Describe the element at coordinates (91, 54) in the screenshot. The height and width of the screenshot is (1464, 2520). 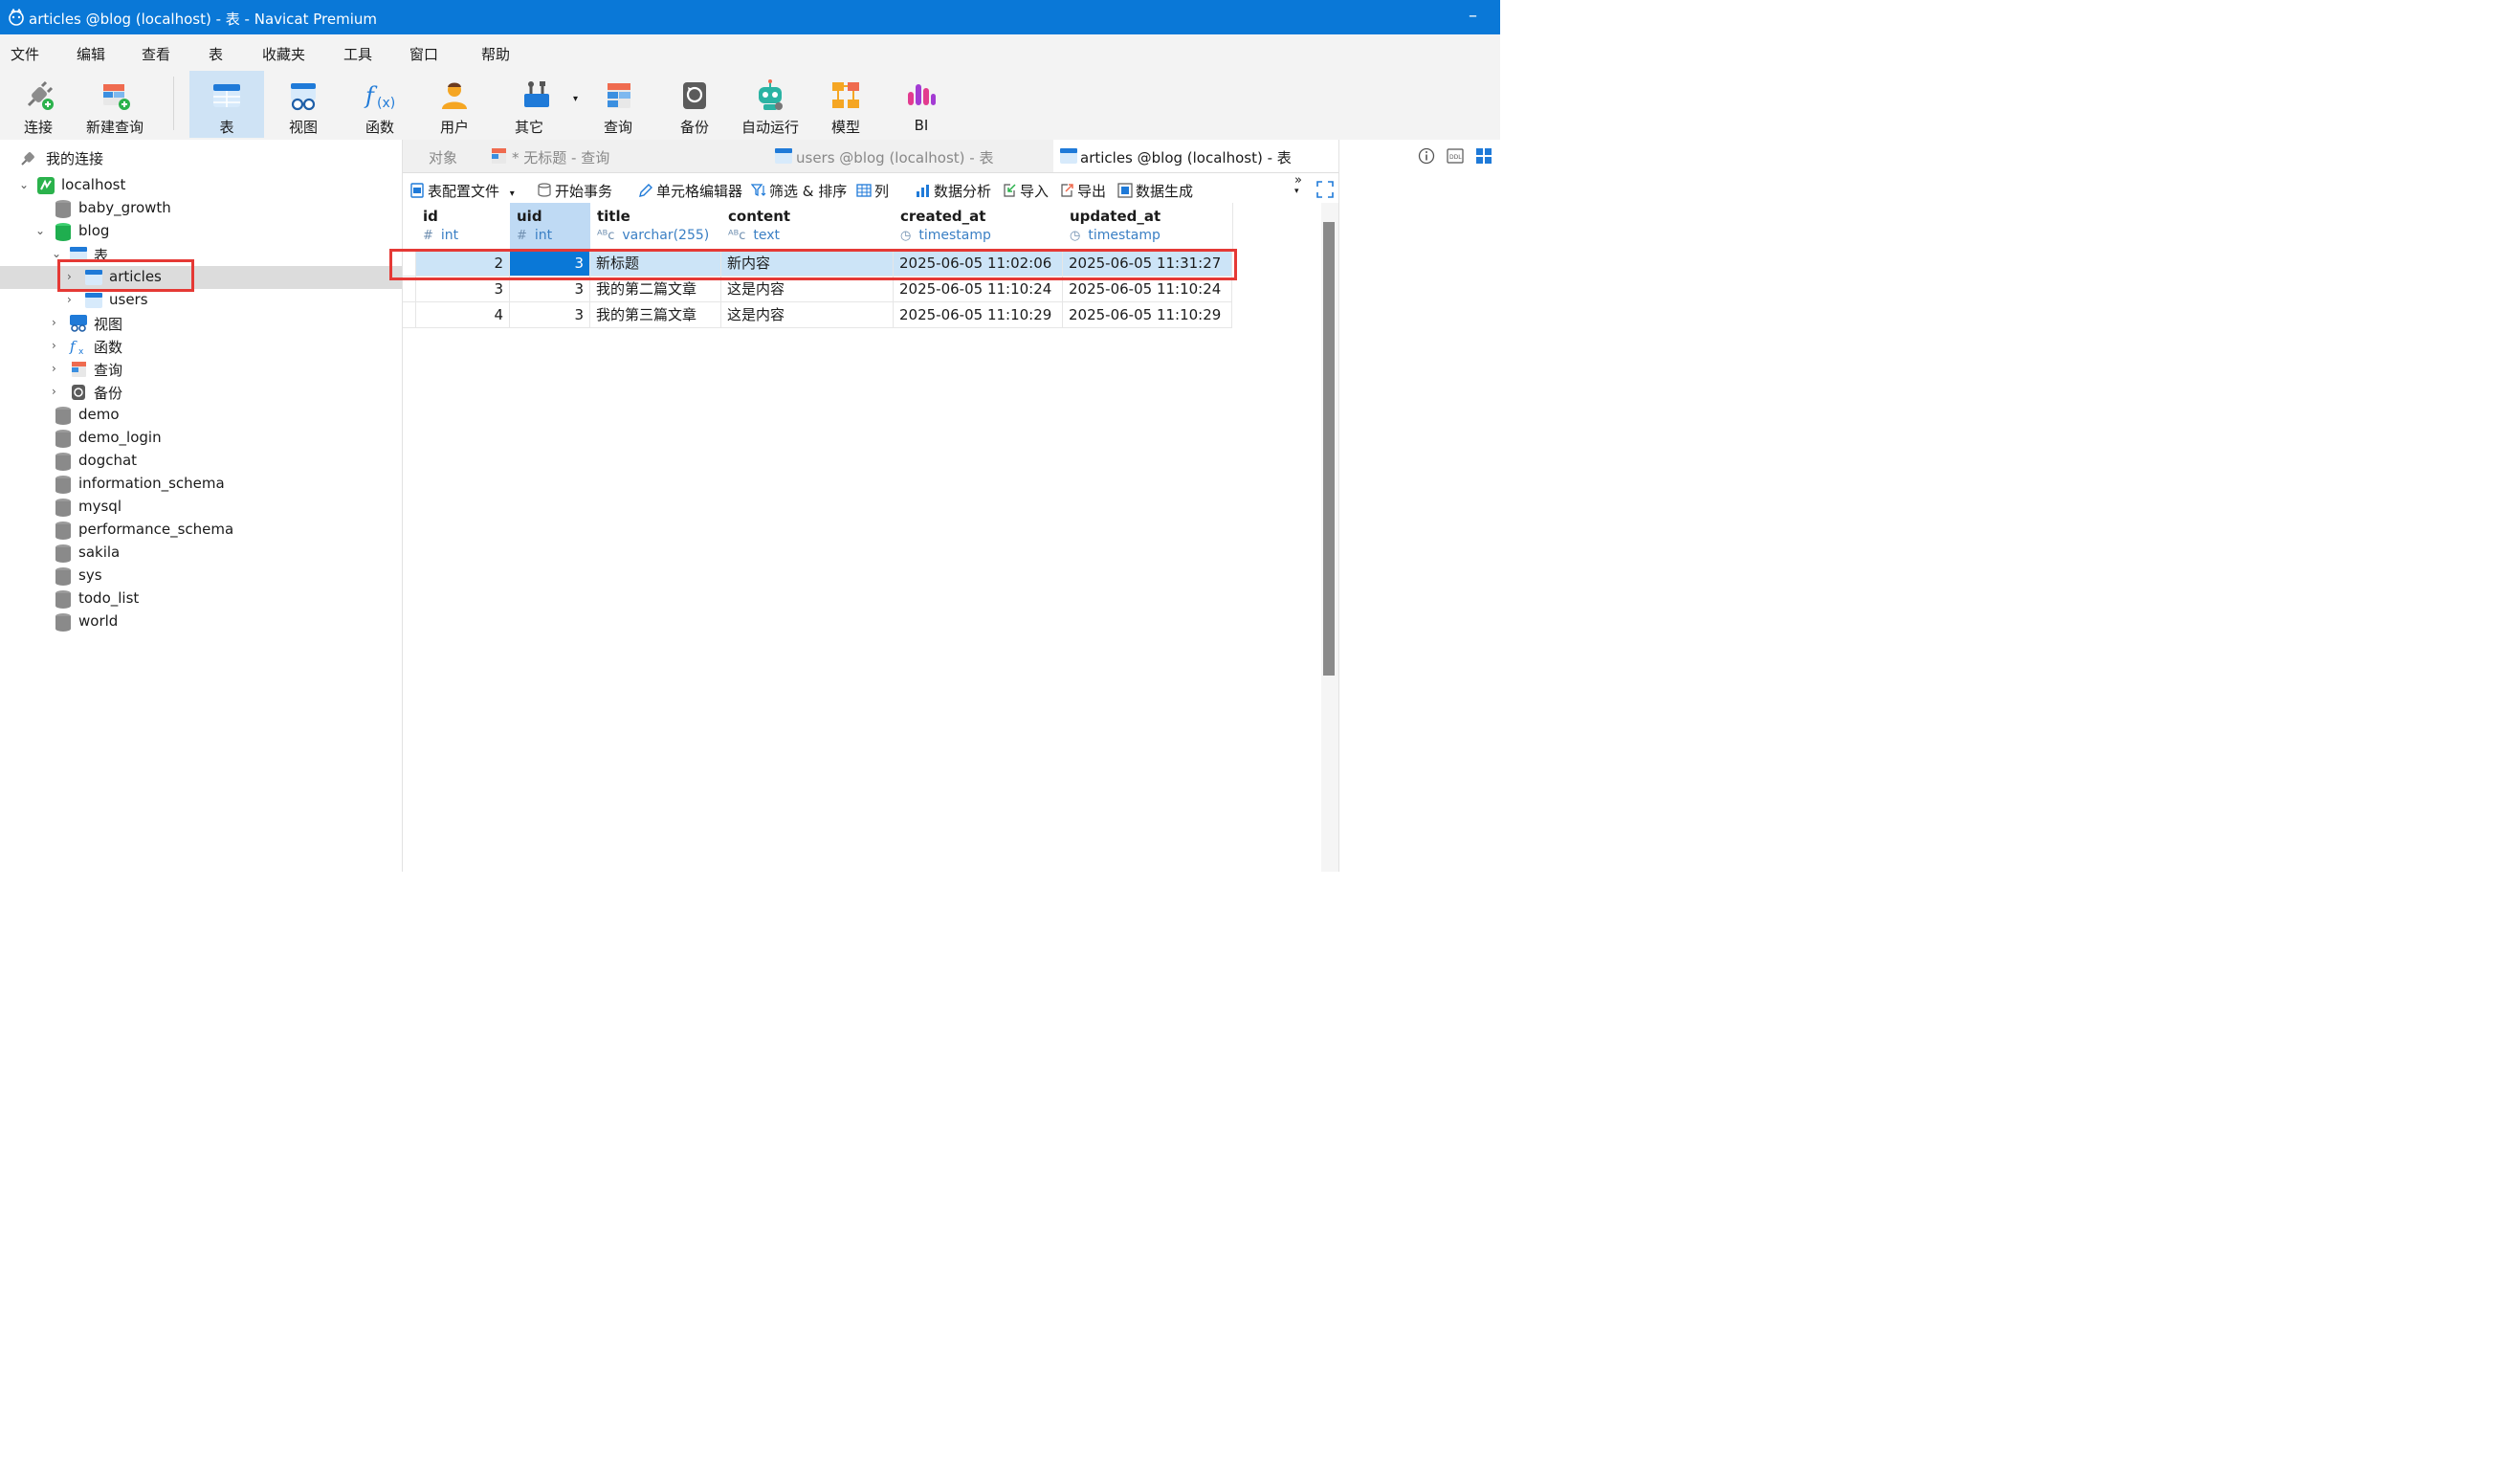
I see `menu-edit: 编辑` at that location.